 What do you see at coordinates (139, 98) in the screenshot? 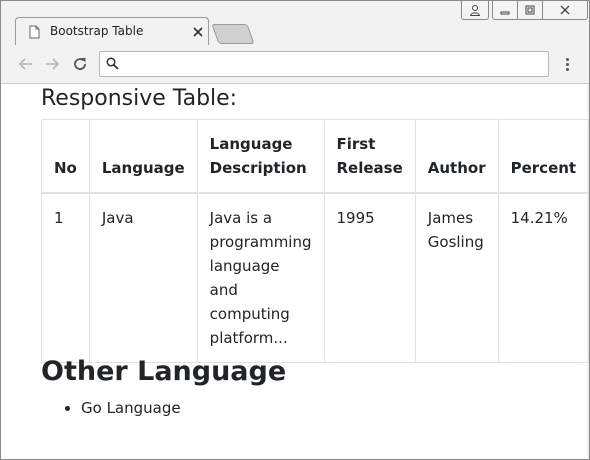
I see `responsive-table-heading: Responsive Table:` at bounding box center [139, 98].